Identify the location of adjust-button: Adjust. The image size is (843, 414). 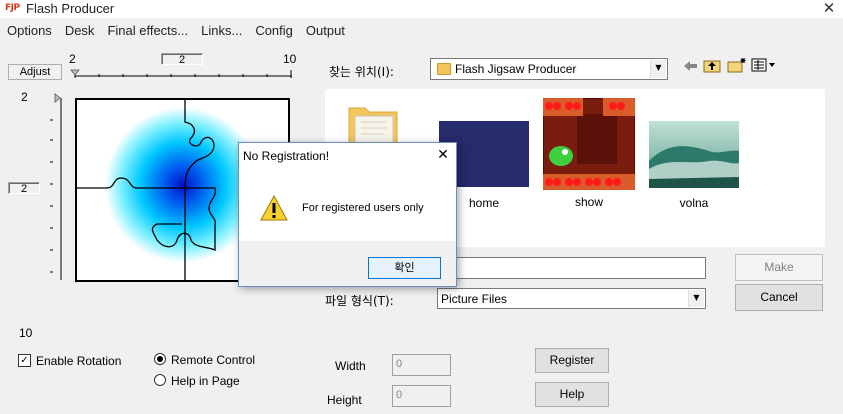
(35, 72).